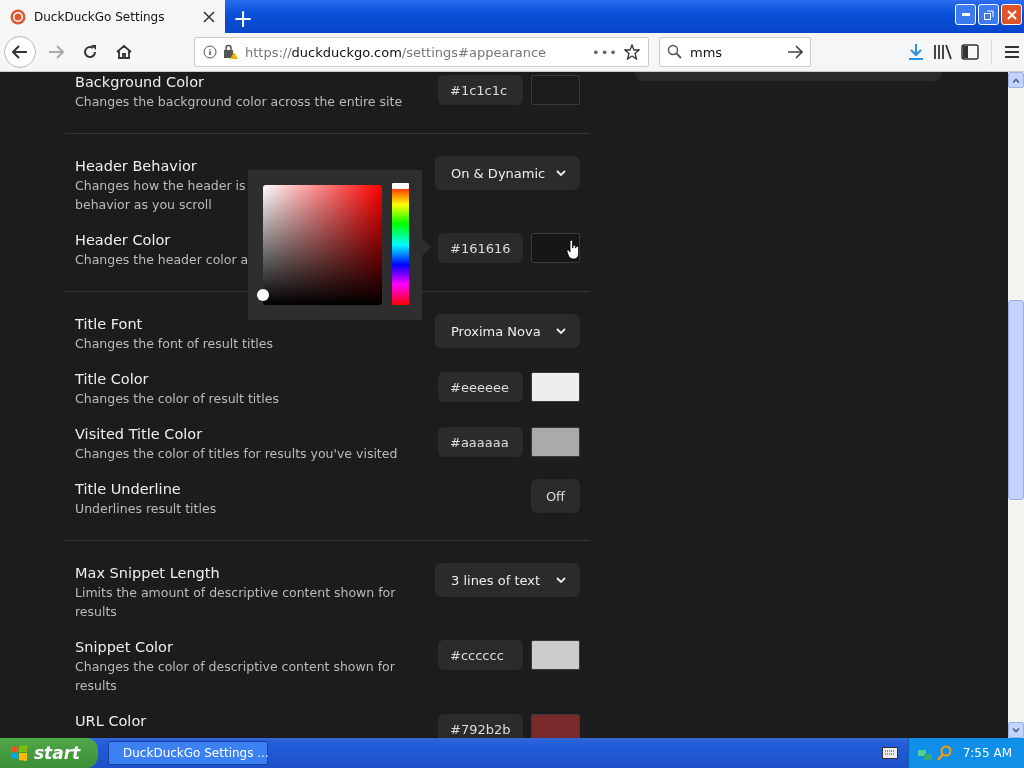  What do you see at coordinates (235, 676) in the screenshot?
I see `setting-description: Changes the color of descriptive content shown for results` at bounding box center [235, 676].